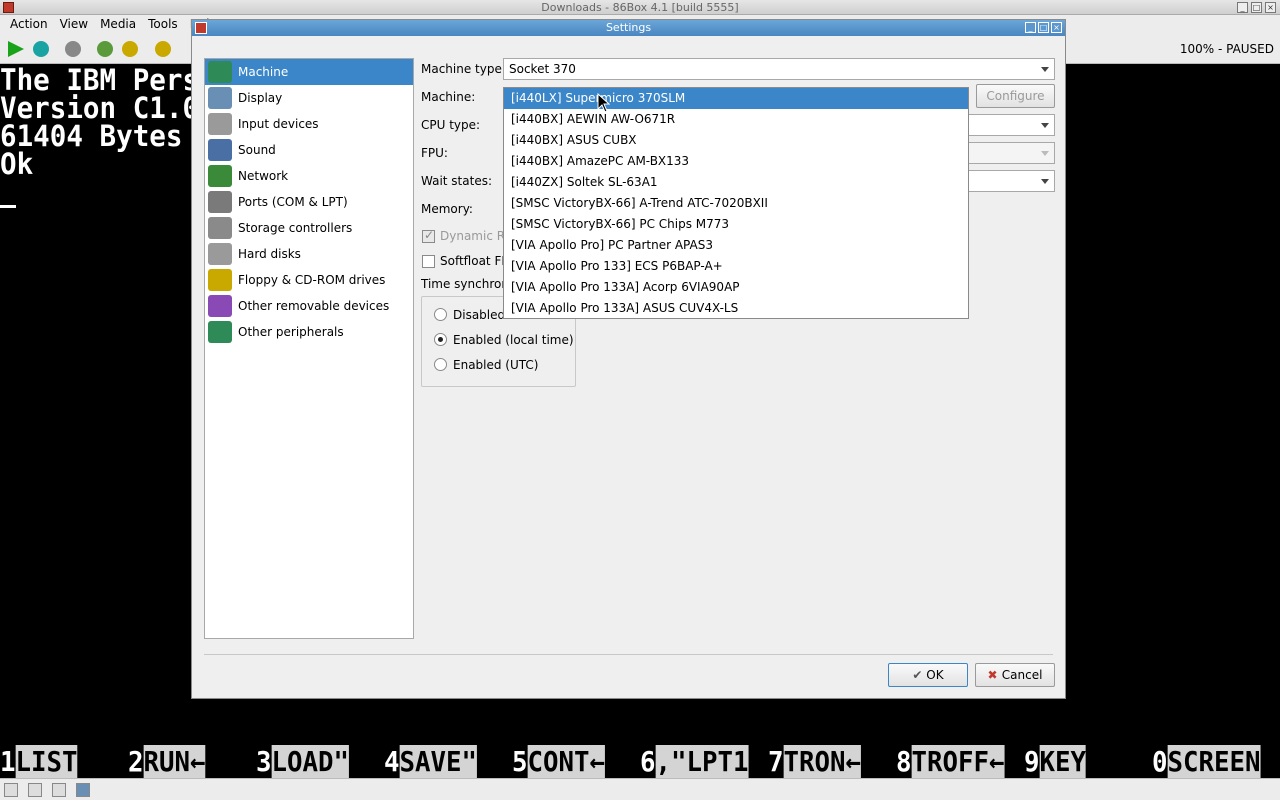 This screenshot has height=800, width=1280. I want to click on category-hard-disks: Hard disks, so click(309, 254).